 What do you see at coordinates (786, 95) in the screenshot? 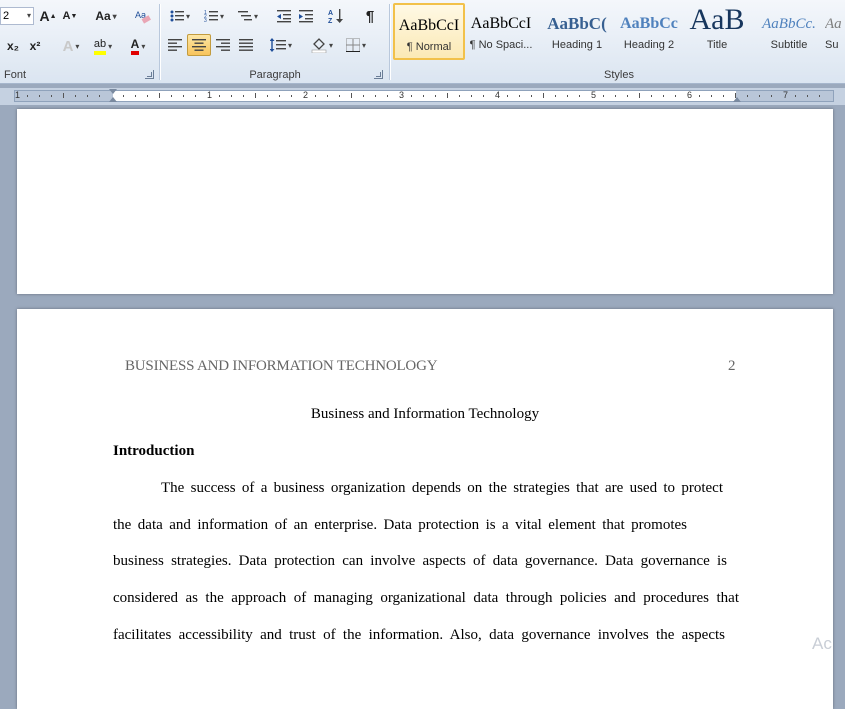
I see `ruler-number: 7` at bounding box center [786, 95].